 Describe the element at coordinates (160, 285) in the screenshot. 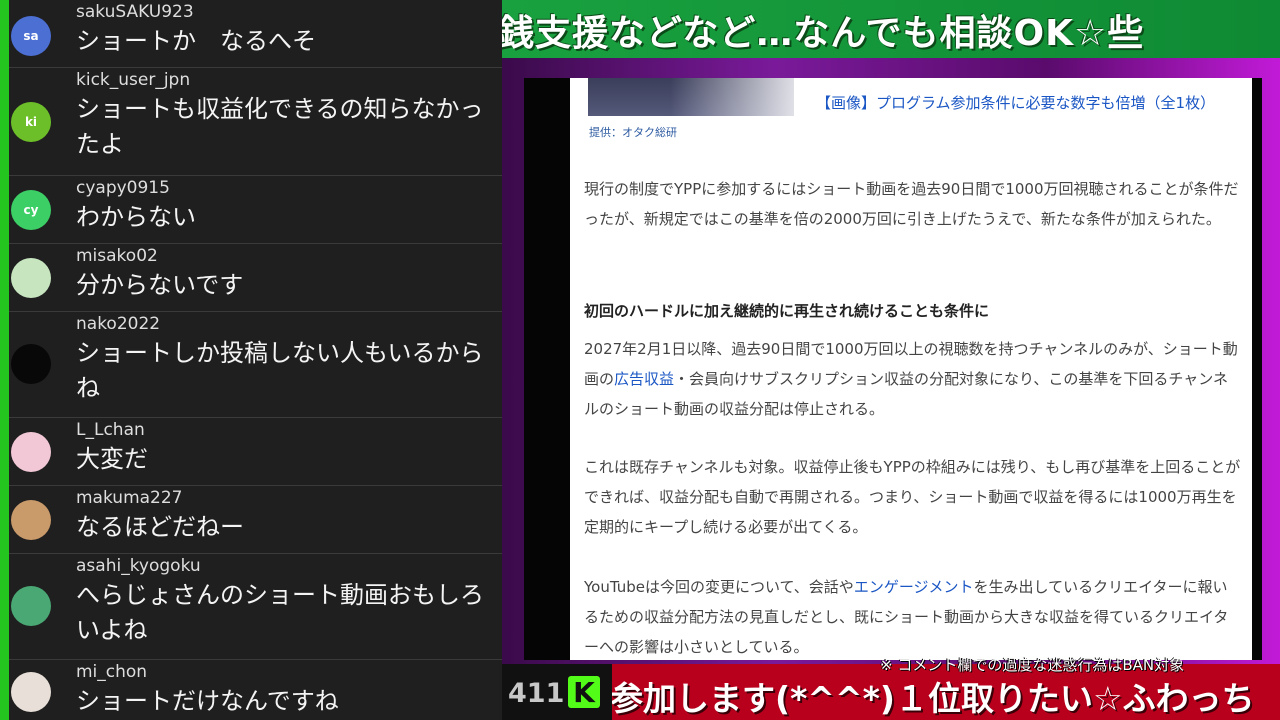

I see `chat-message-text: 分からないです` at that location.